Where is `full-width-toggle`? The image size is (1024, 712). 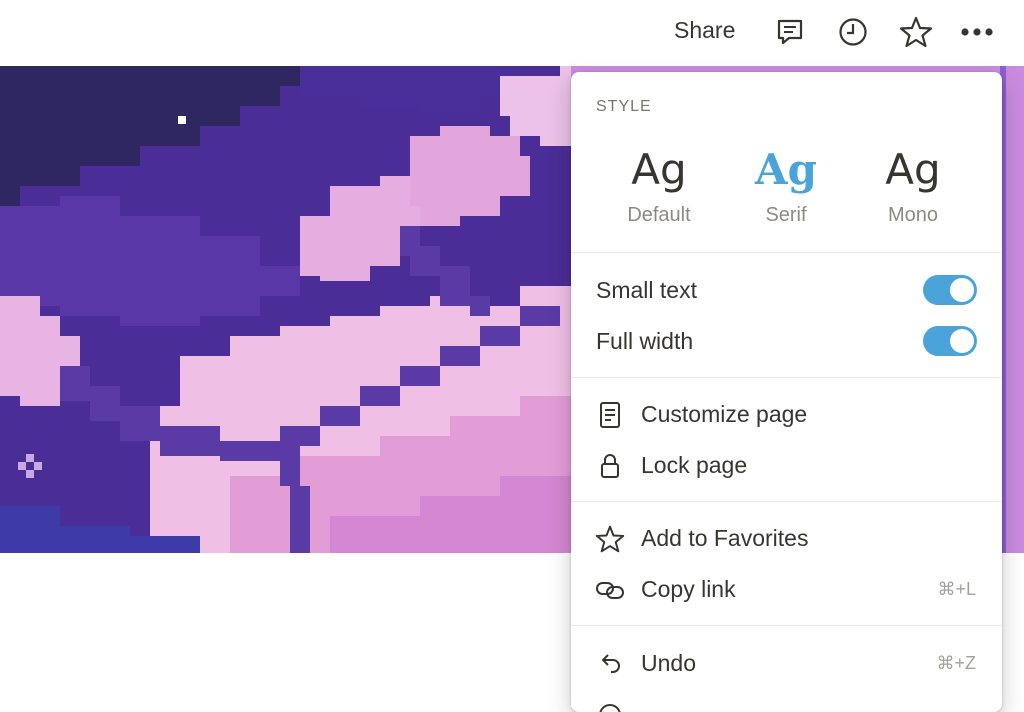 full-width-toggle is located at coordinates (950, 341).